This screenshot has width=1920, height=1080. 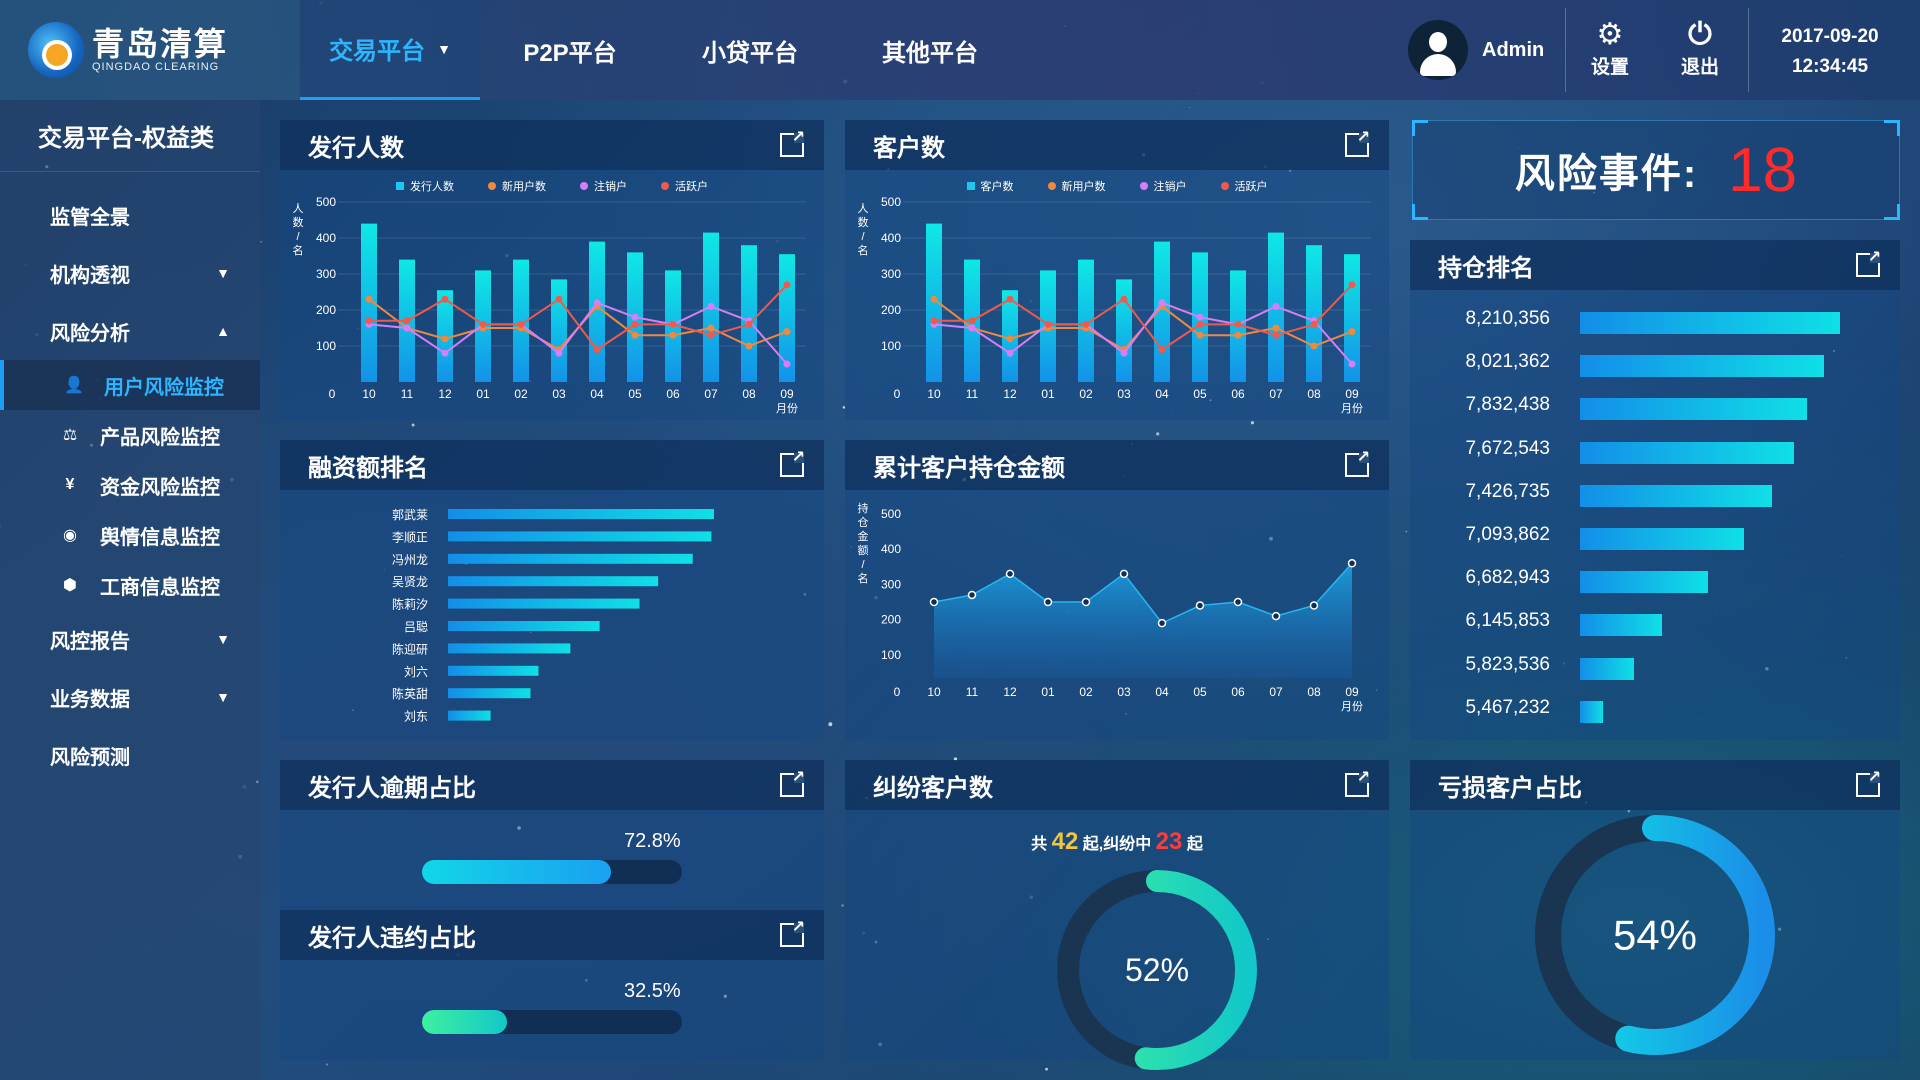 What do you see at coordinates (130, 385) in the screenshot?
I see `sidebar-subitem-user-risk: 👤 用户风险监控` at bounding box center [130, 385].